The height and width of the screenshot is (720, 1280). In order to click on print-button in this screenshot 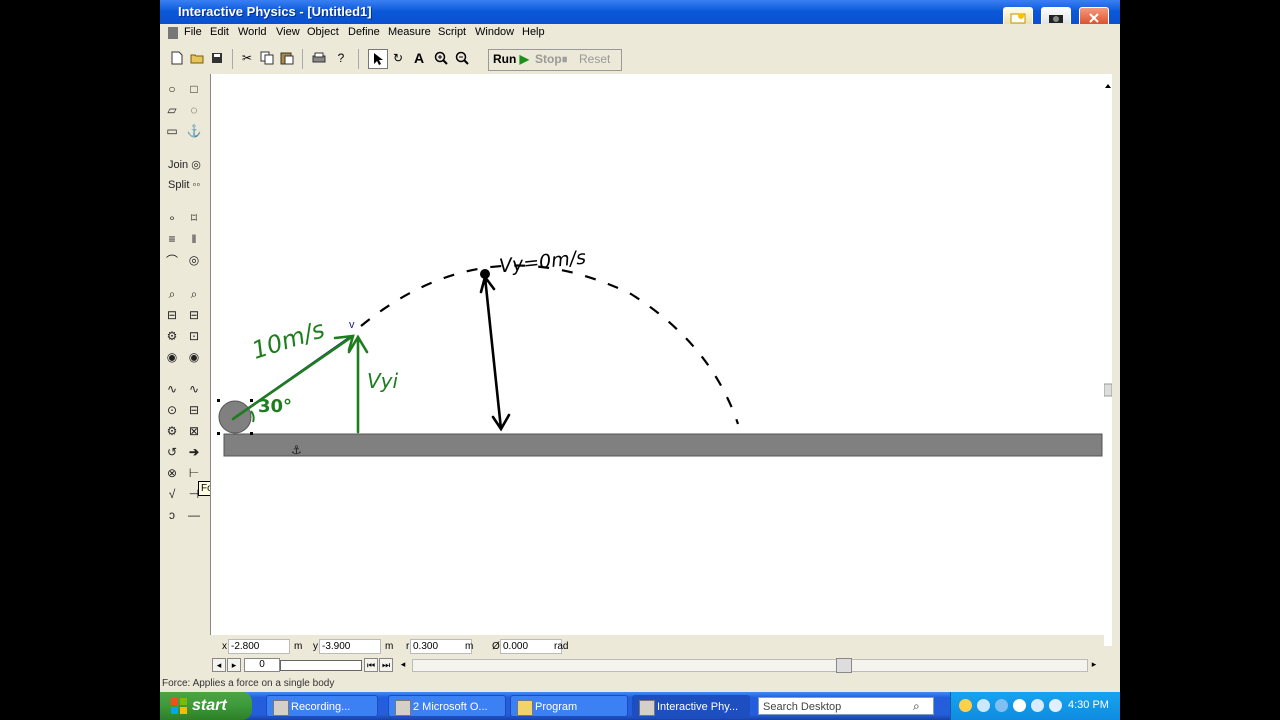, I will do `click(319, 58)`.